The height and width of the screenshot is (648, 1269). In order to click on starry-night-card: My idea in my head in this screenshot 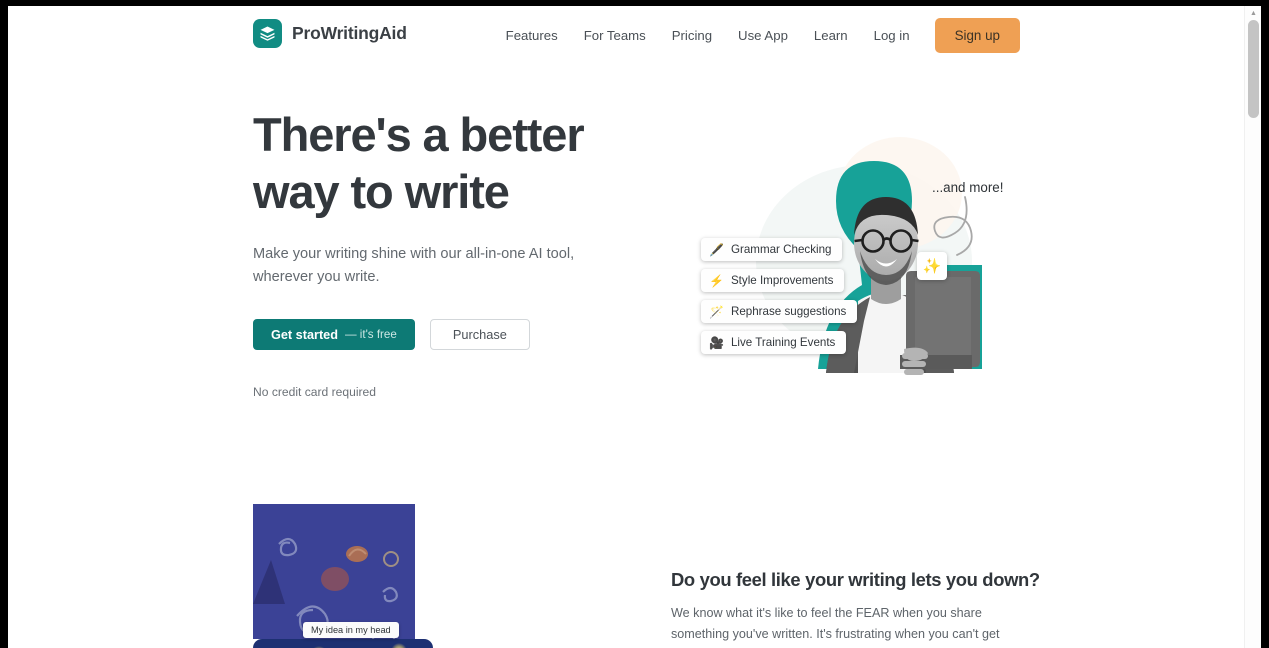, I will do `click(343, 635)`.